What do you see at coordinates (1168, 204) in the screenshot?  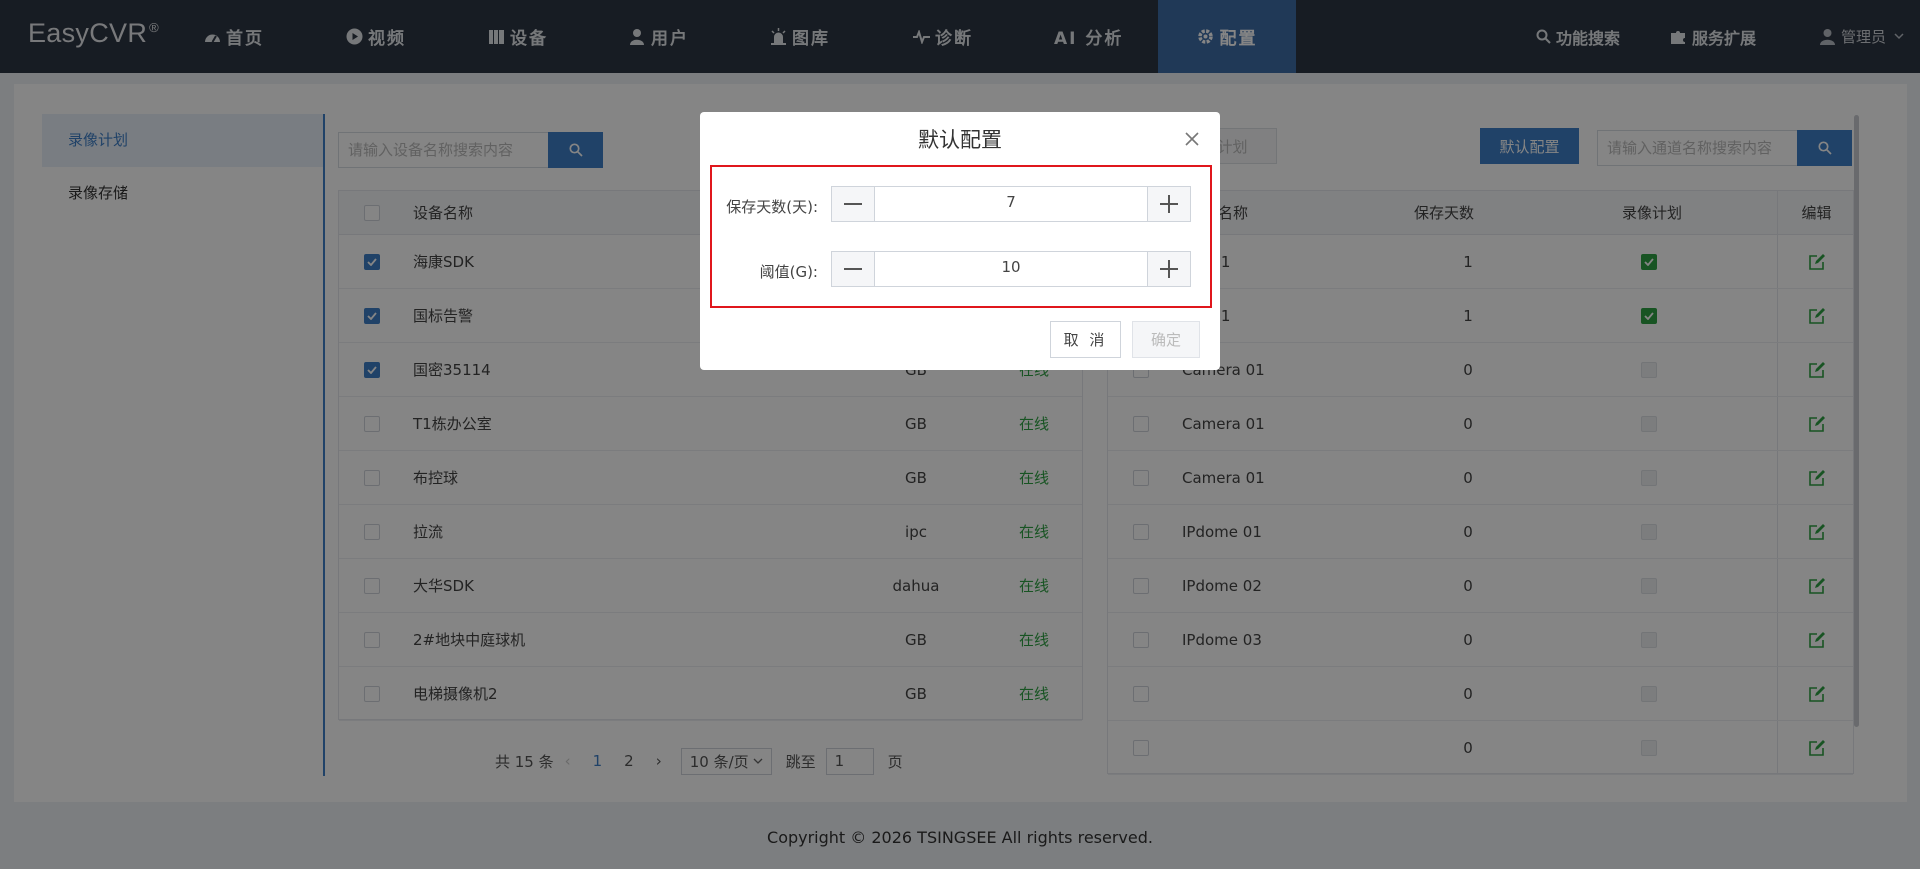 I see `save-days-increment-button` at bounding box center [1168, 204].